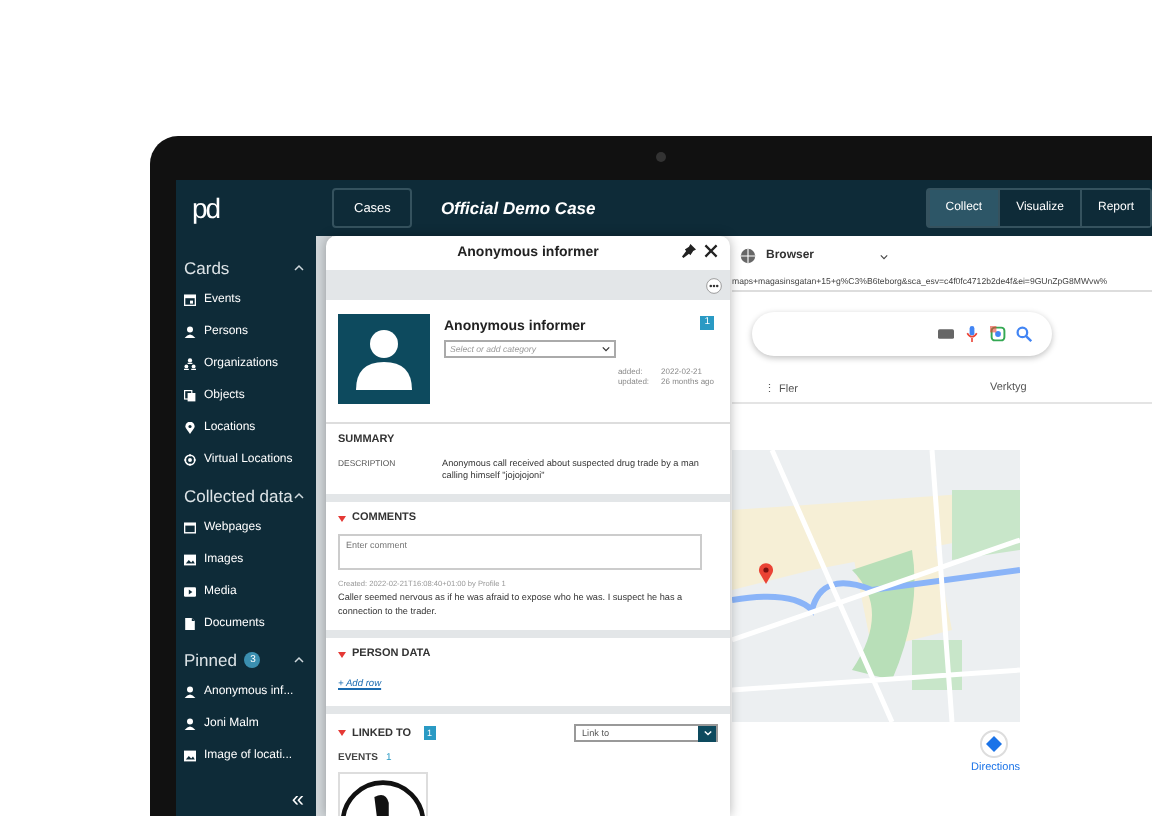 This screenshot has height=816, width=1152. What do you see at coordinates (190, 364) in the screenshot?
I see `people-group-icon` at bounding box center [190, 364].